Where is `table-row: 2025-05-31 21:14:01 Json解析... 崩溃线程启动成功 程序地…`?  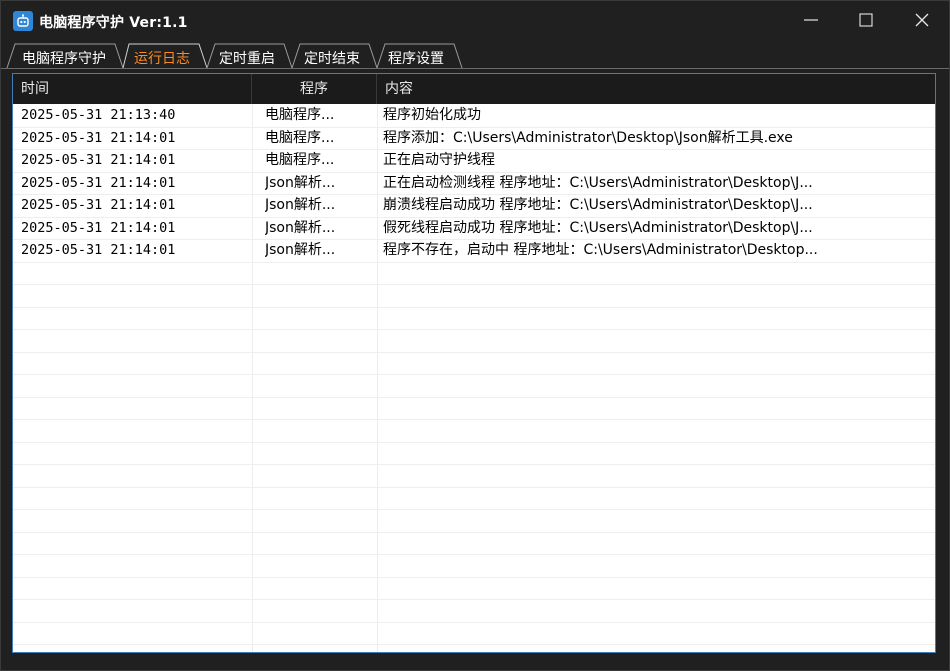
table-row: 2025-05-31 21:14:01 Json解析... 崩溃线程启动成功 程序地… is located at coordinates (474, 205).